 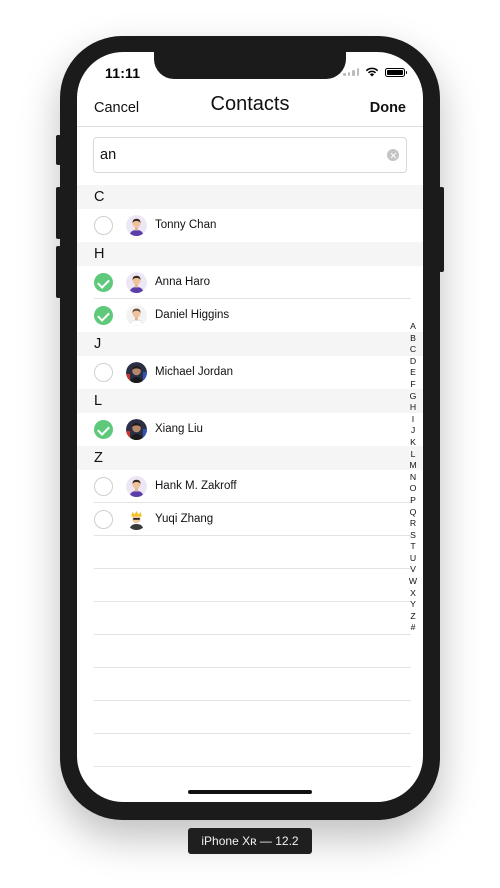 I want to click on index-letter: B, so click(x=413, y=339).